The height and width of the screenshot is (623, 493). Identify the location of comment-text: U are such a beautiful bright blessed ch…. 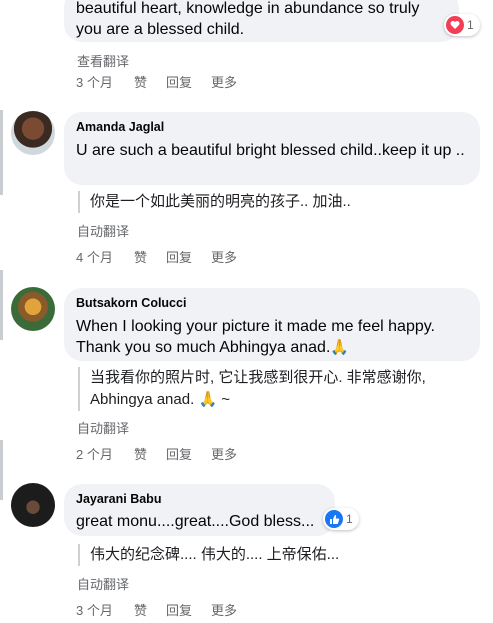
(270, 150).